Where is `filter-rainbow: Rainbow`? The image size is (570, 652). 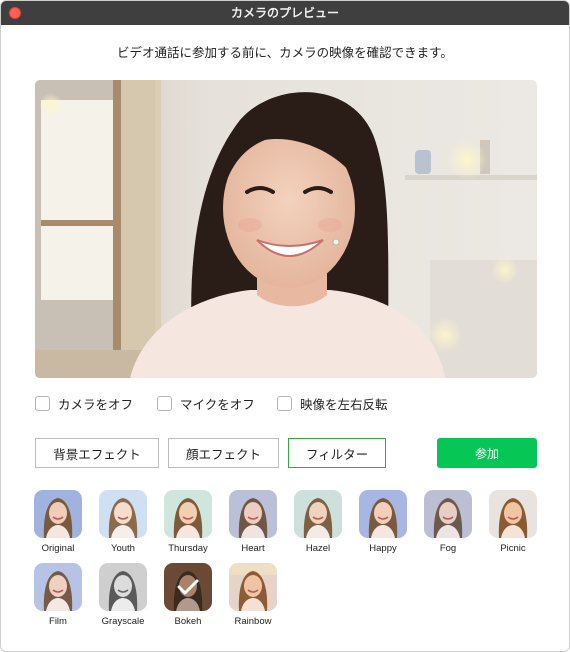
filter-rainbow: Rainbow is located at coordinates (253, 595).